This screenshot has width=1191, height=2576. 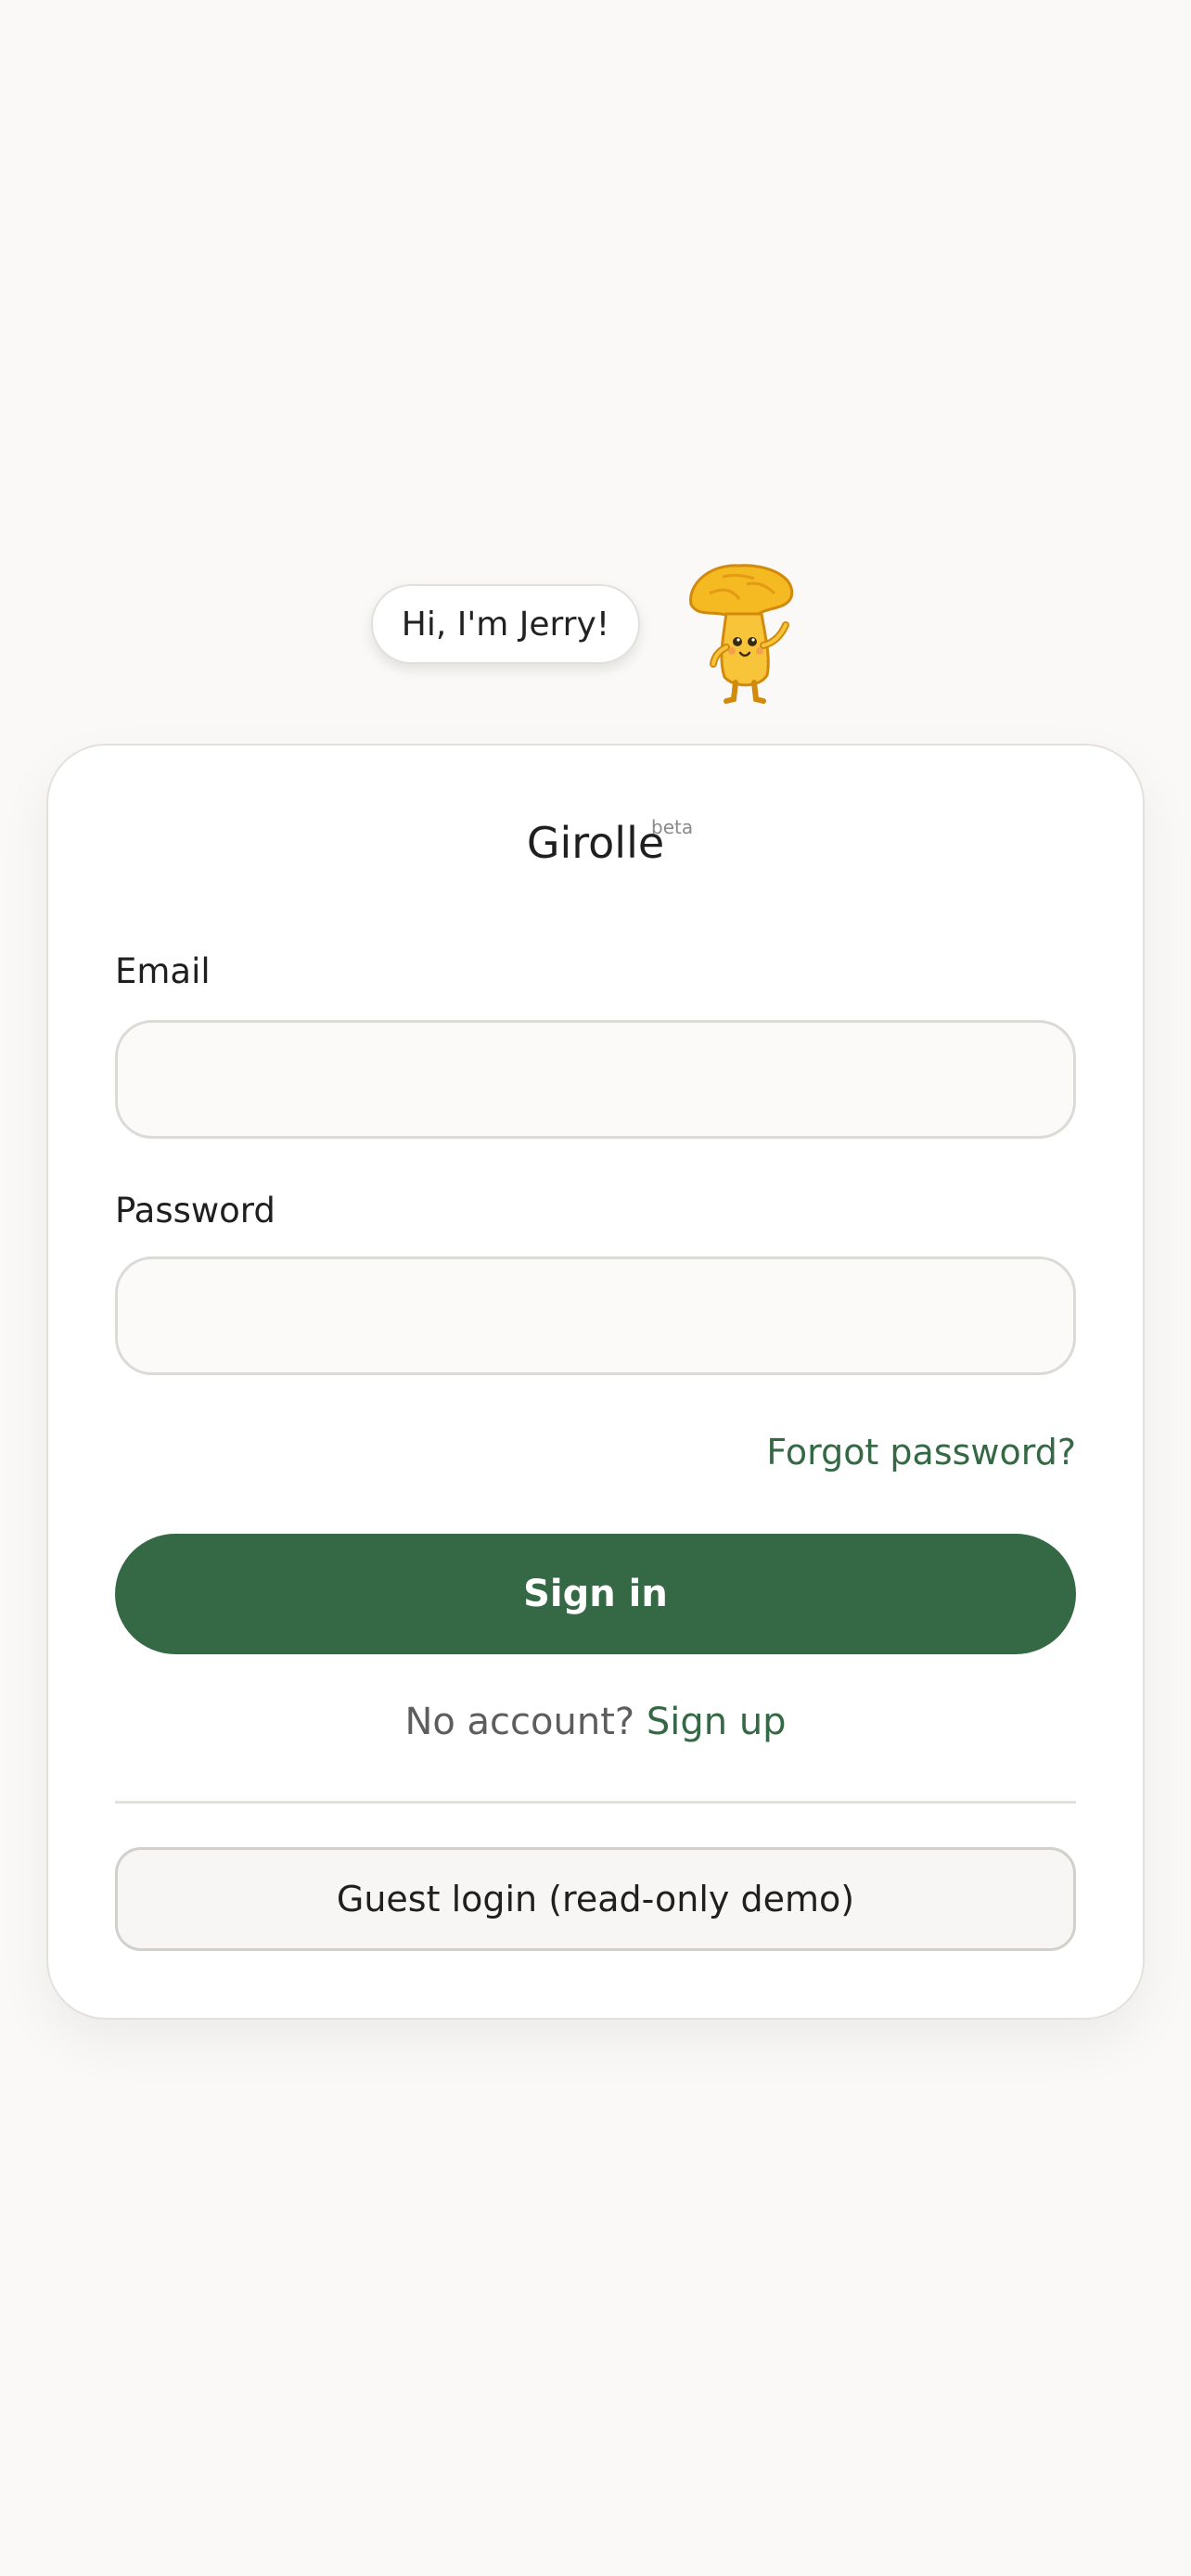 I want to click on app-title: Girolle, so click(x=595, y=843).